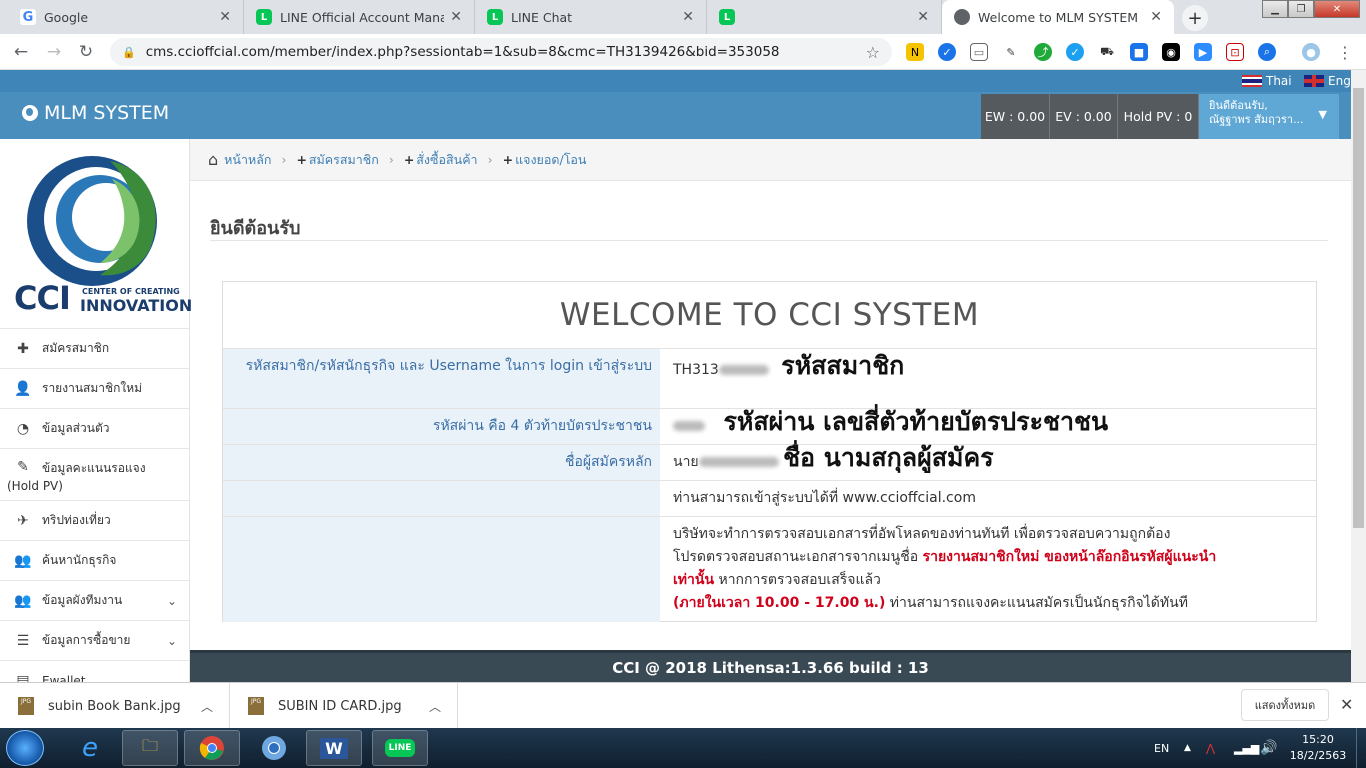 The image size is (1366, 768). I want to click on breadcrumb-order: สั่งซื้อสินค้า, so click(446, 160).